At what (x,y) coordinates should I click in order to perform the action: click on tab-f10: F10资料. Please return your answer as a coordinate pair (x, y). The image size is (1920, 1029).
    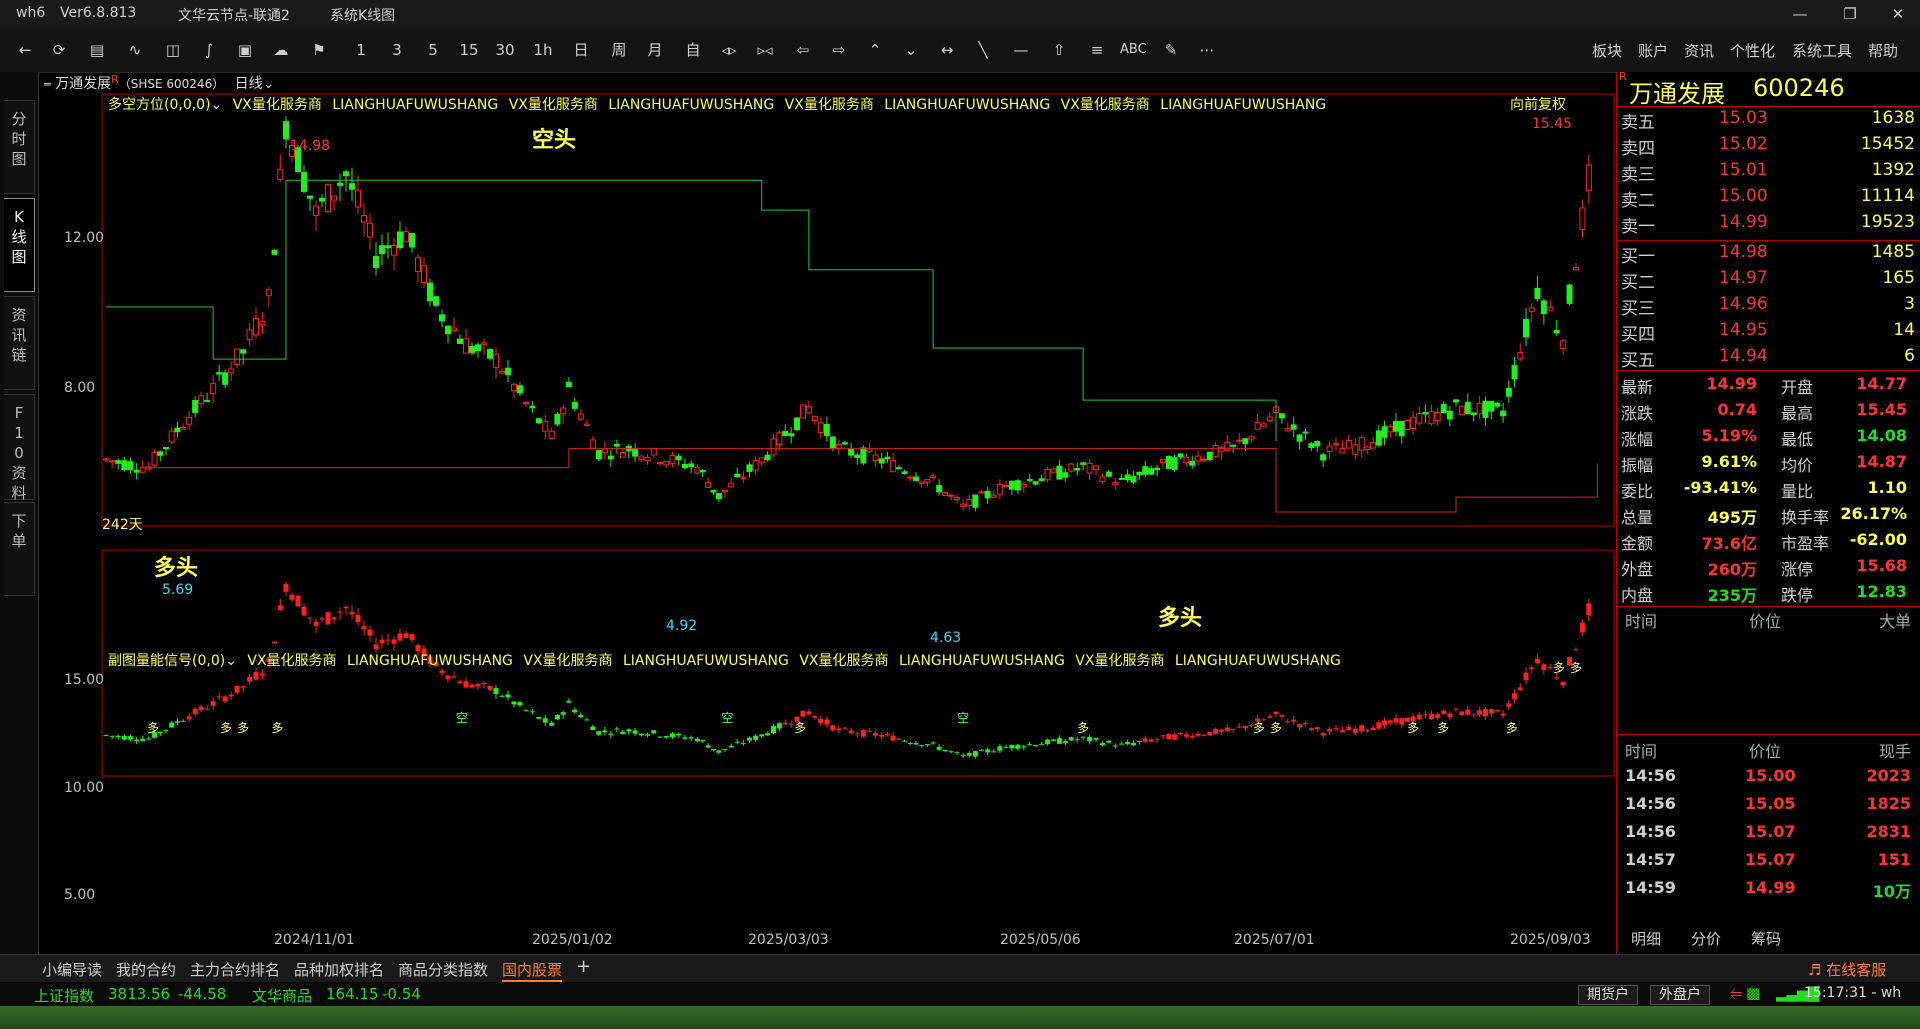
    Looking at the image, I should click on (19, 448).